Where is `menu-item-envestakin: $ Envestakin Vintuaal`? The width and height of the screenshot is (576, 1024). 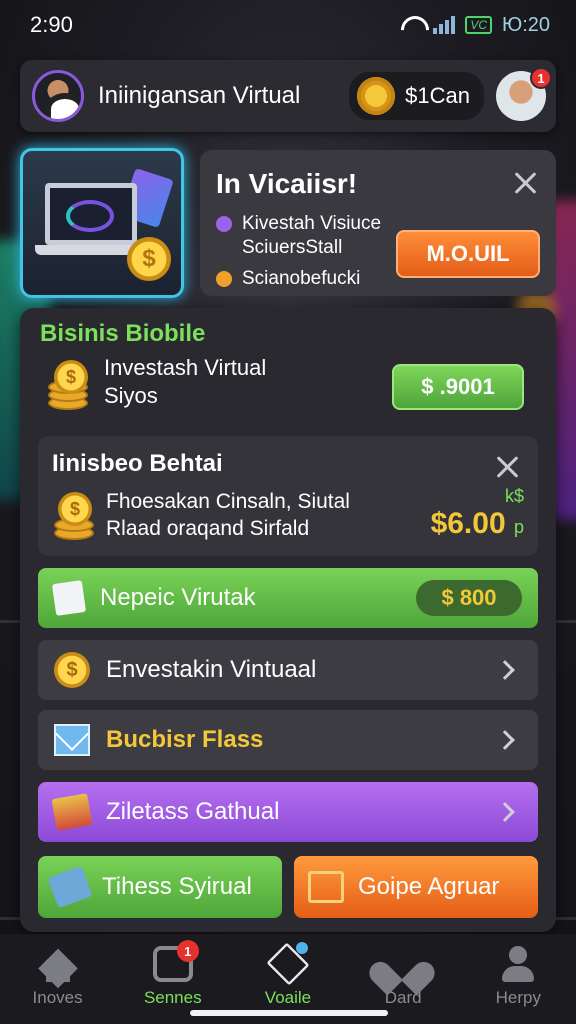
menu-item-envestakin: $ Envestakin Vintuaal is located at coordinates (288, 670).